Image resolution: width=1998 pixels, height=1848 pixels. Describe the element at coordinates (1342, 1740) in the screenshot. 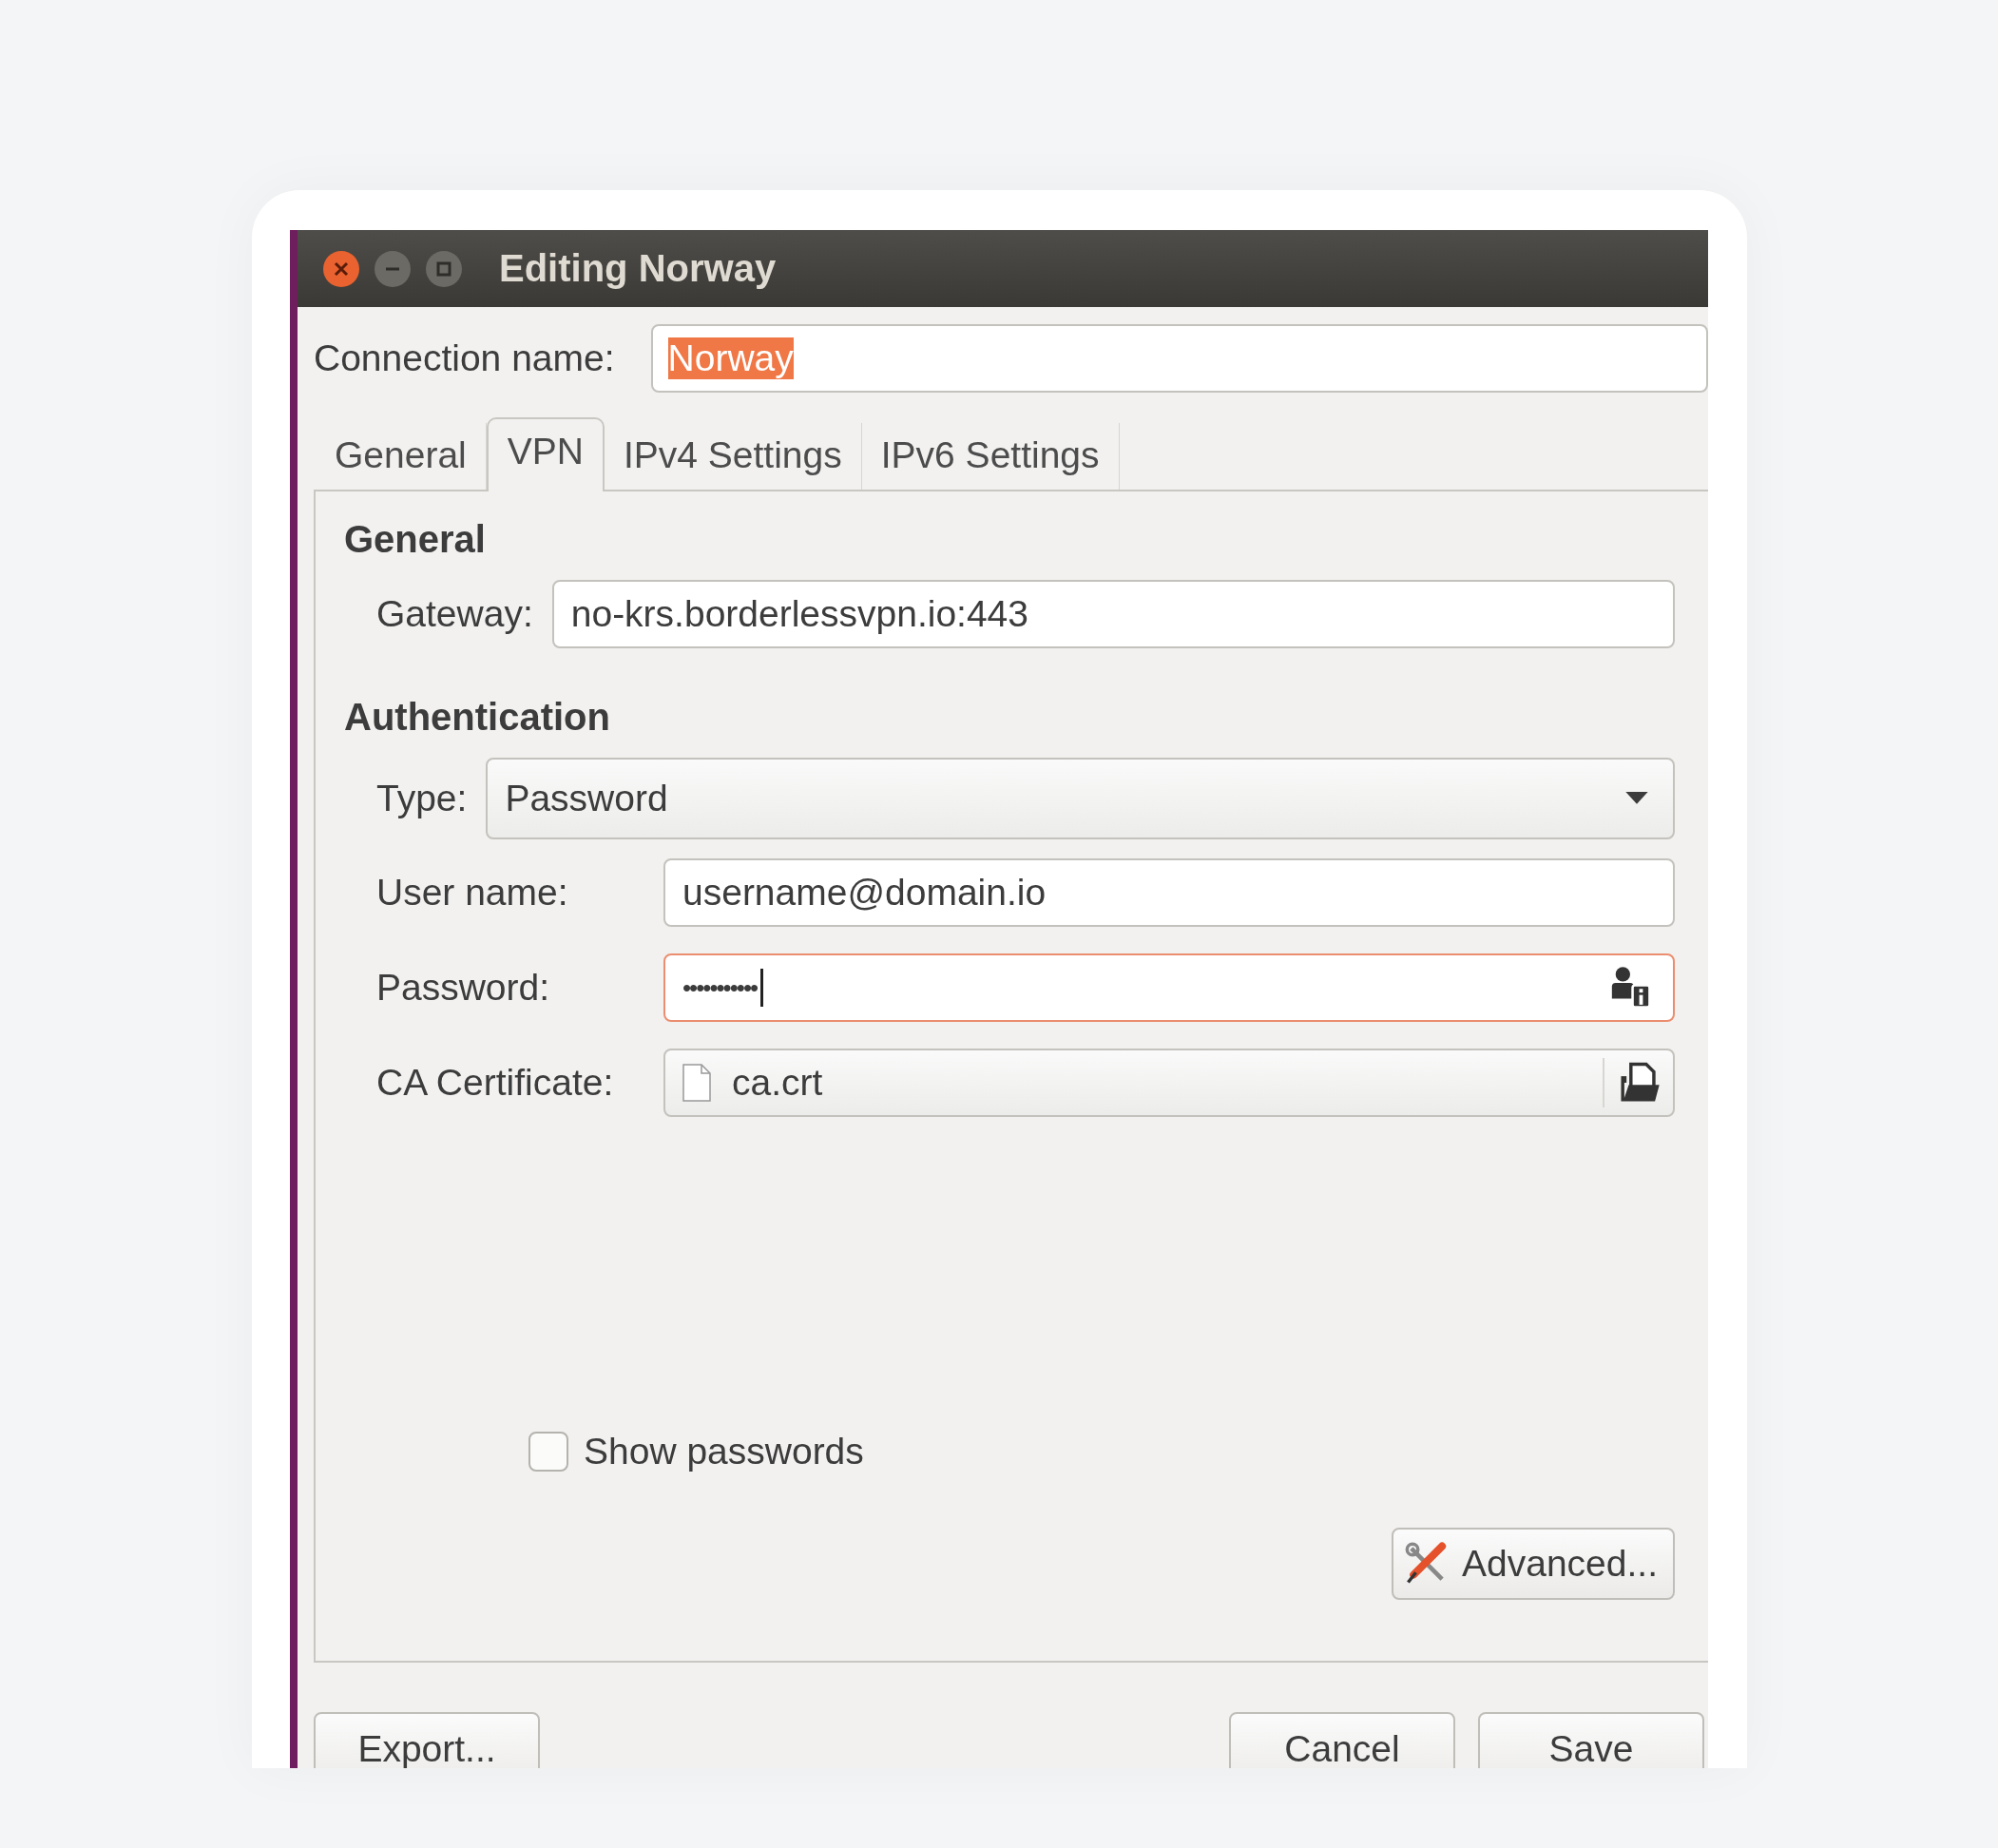

I see `cancel-button: Cancel` at that location.